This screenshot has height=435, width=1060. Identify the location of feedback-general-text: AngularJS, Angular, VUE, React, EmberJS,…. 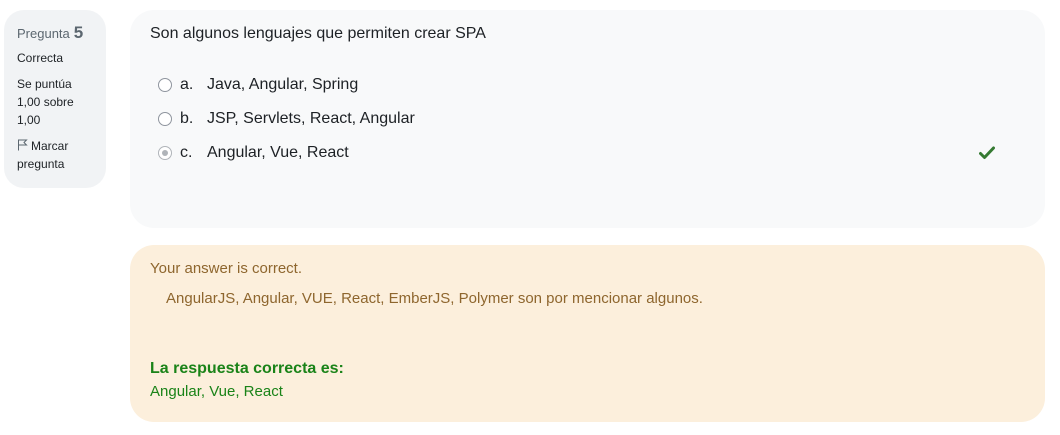
(434, 298).